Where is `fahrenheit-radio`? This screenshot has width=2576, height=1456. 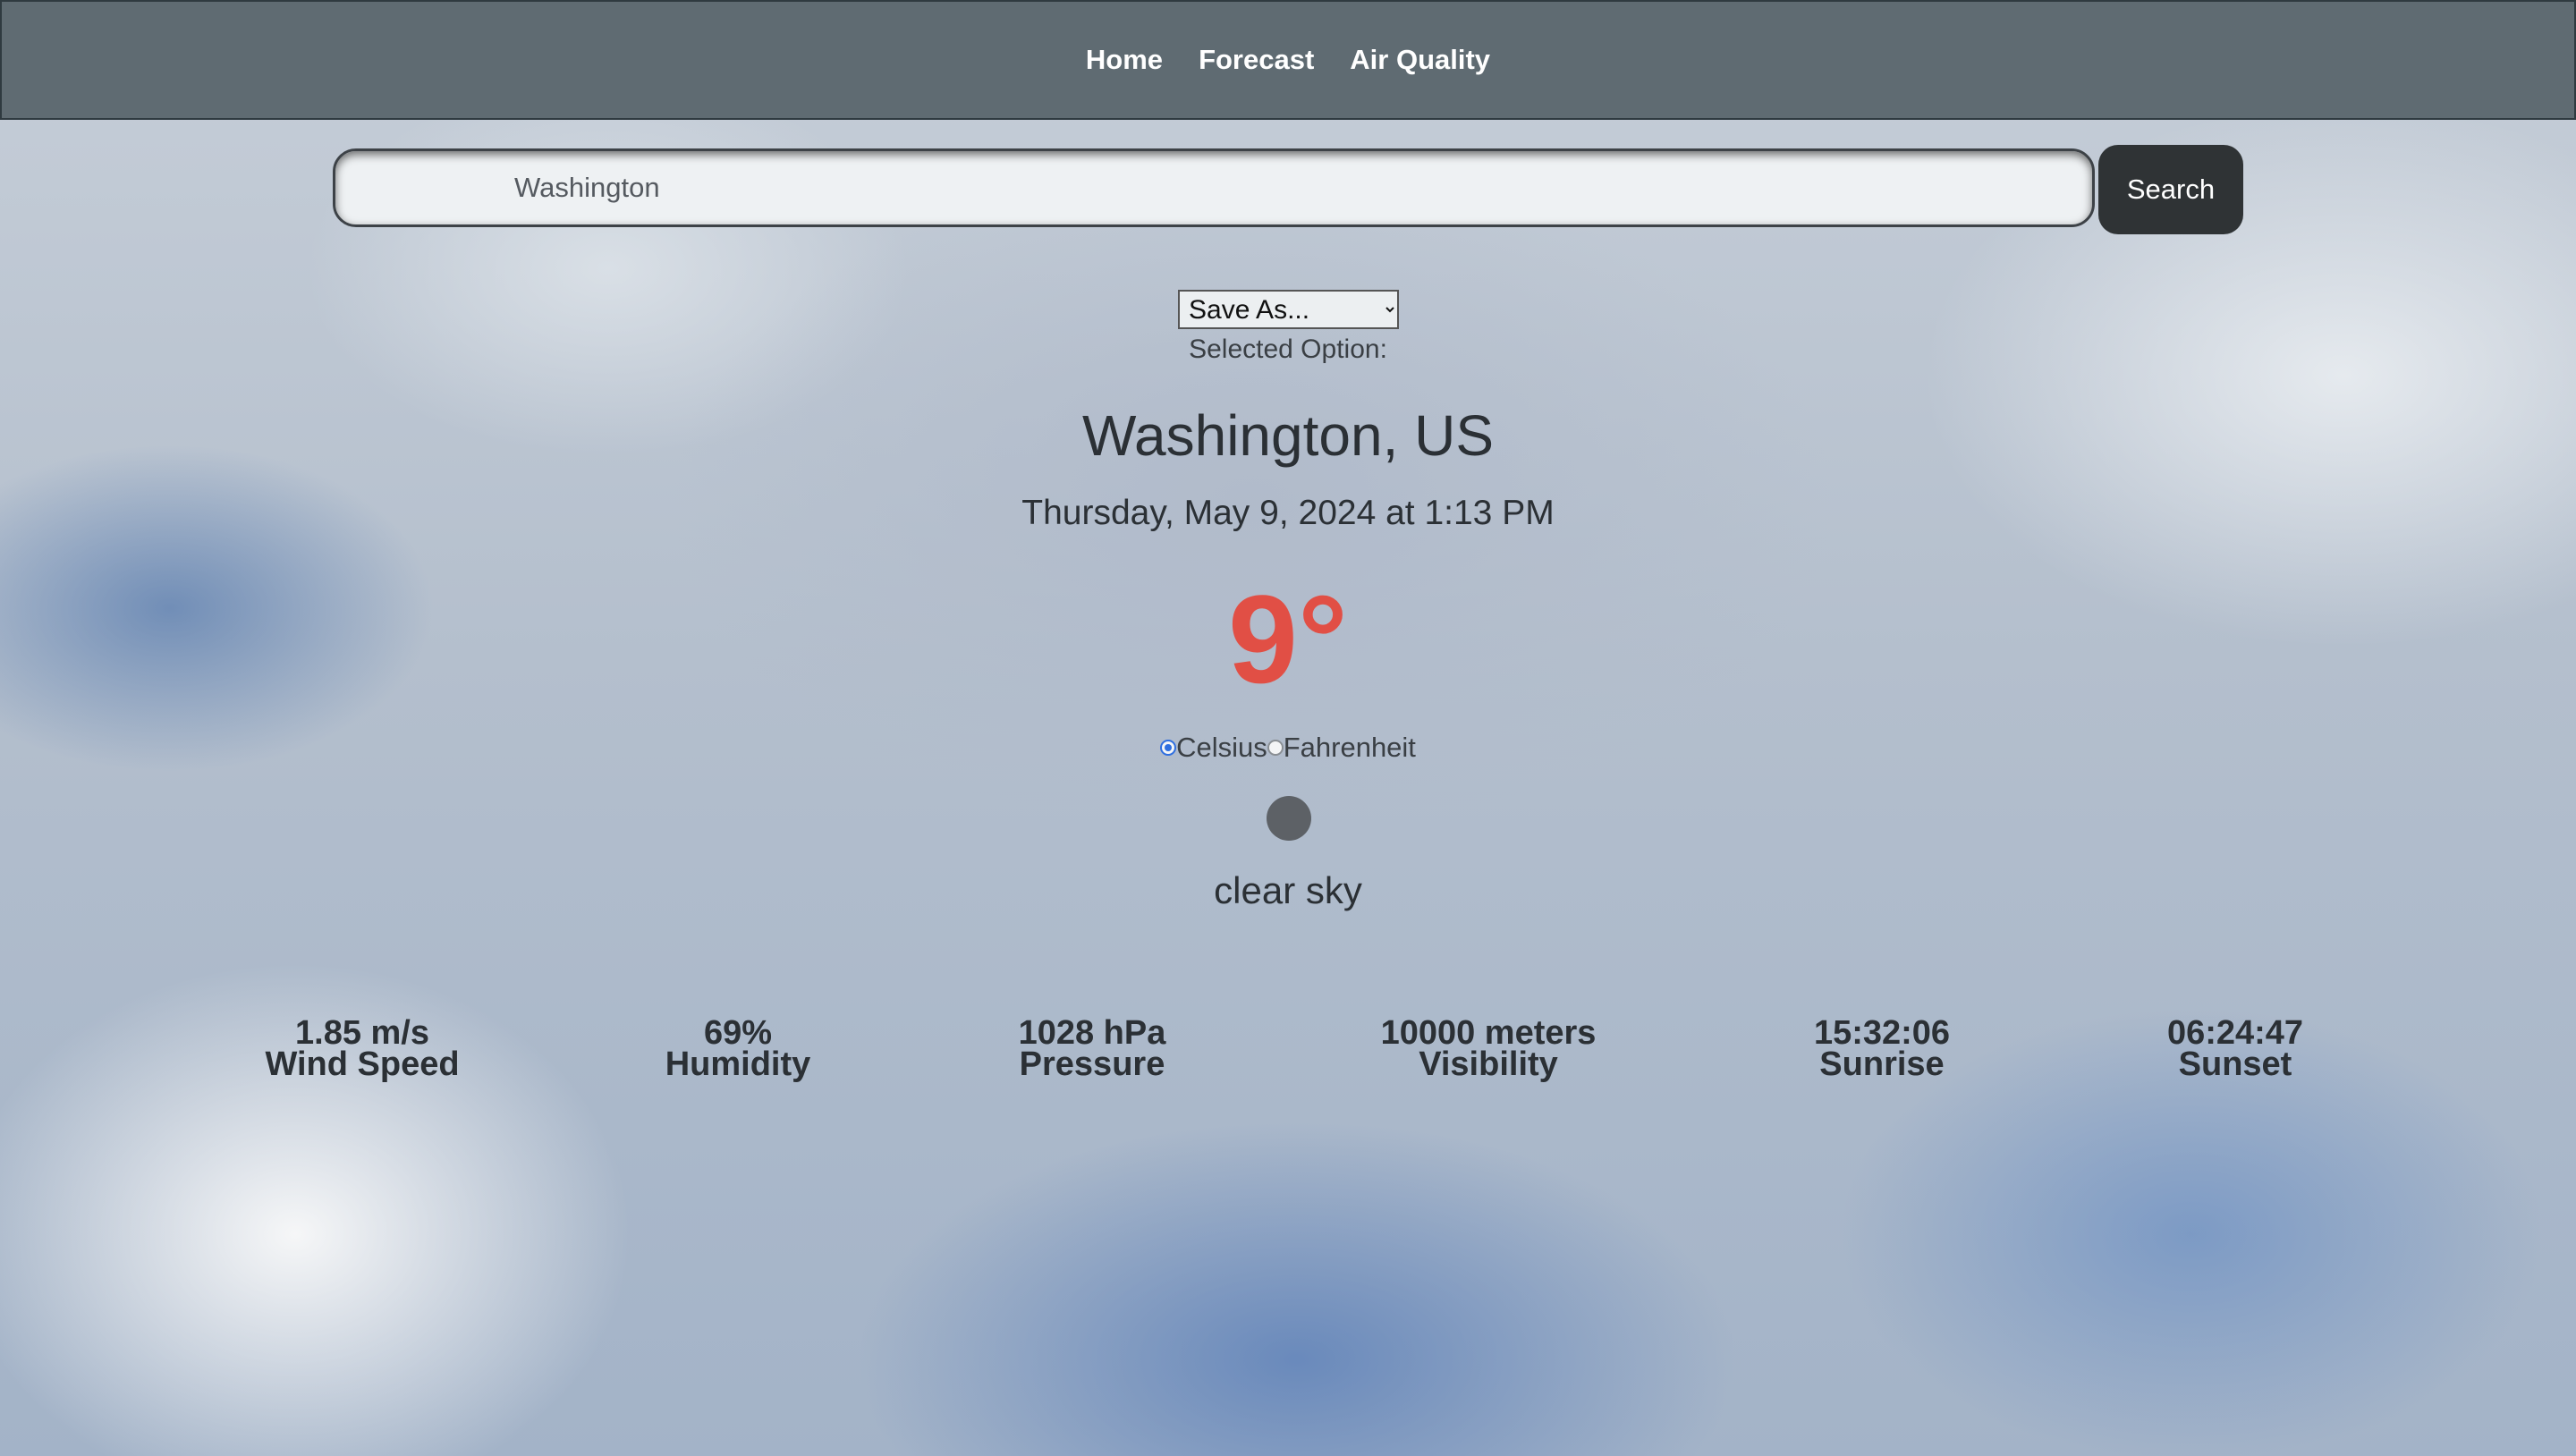
fahrenheit-radio is located at coordinates (1275, 748).